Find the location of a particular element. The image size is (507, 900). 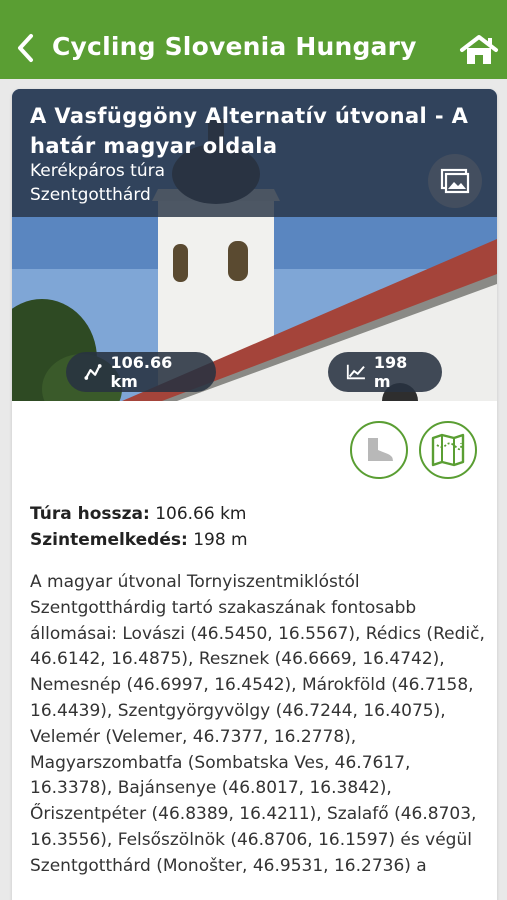

length-badge-value: 106.66 km is located at coordinates (141, 372).